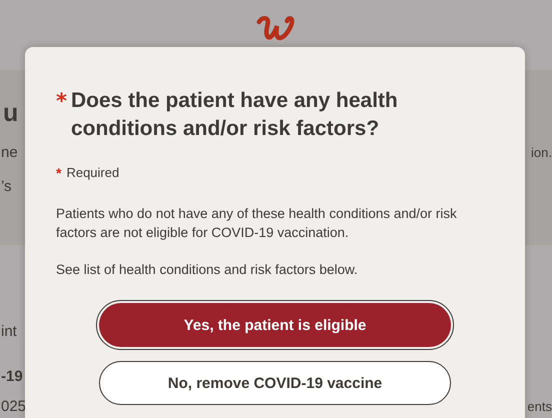  I want to click on logo-icon, so click(276, 28).